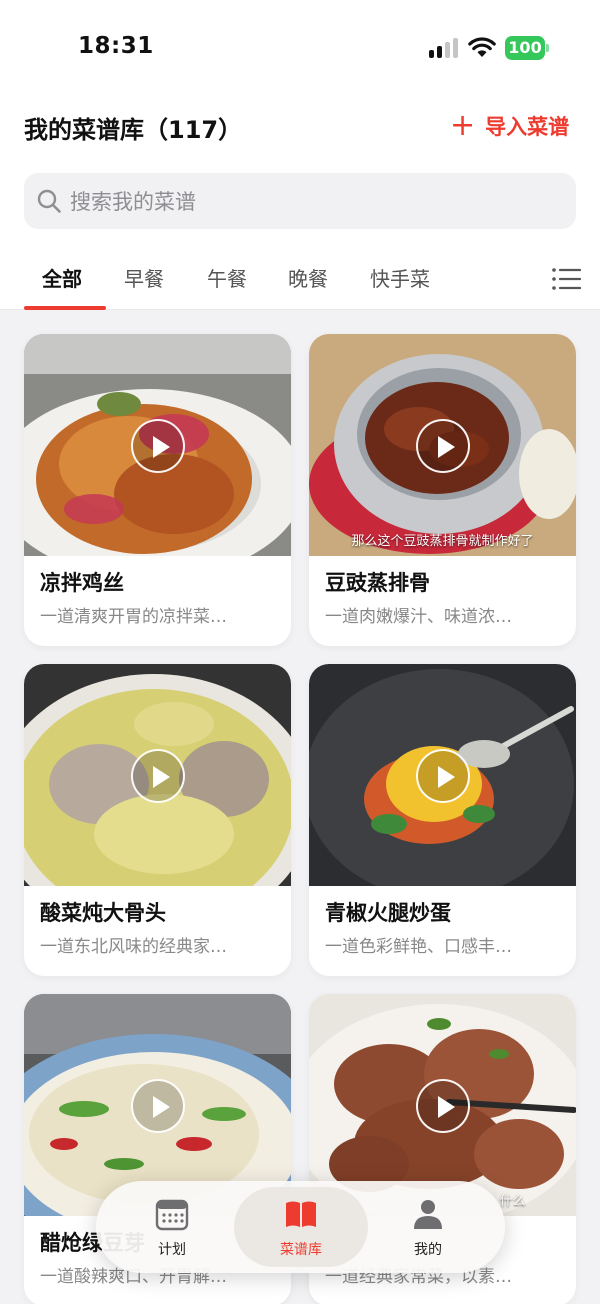 The height and width of the screenshot is (1304, 600). I want to click on import-recipe-button: + 导入菜谱, so click(509, 126).